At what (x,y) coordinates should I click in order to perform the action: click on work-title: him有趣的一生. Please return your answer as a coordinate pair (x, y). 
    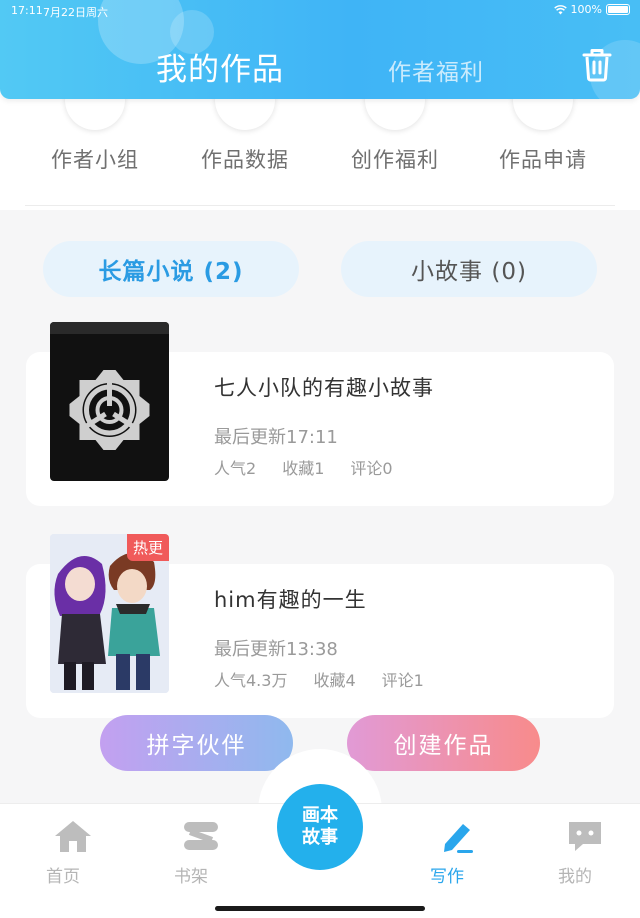
    Looking at the image, I should click on (290, 599).